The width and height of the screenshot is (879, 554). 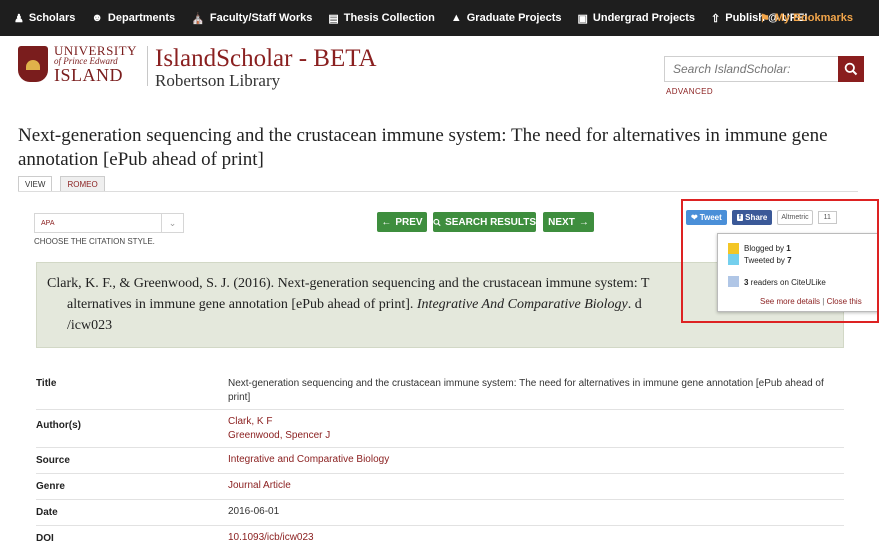 What do you see at coordinates (261, 18) in the screenshot?
I see `nav-label: Faculty/Staff Works` at bounding box center [261, 18].